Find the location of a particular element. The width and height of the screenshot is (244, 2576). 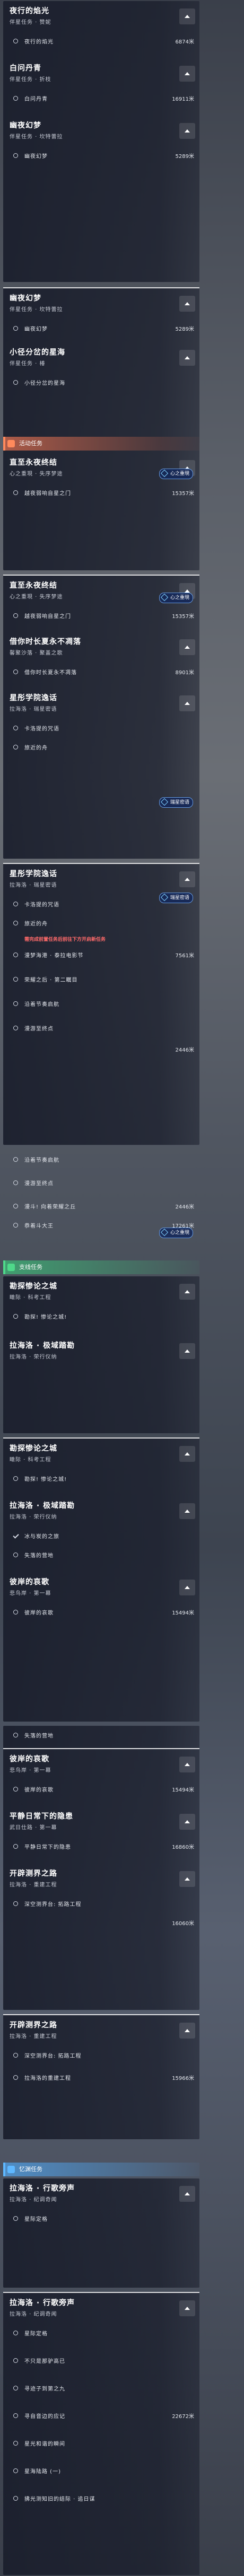

quest-step: 冰与炭的之旅 is located at coordinates (101, 1536).